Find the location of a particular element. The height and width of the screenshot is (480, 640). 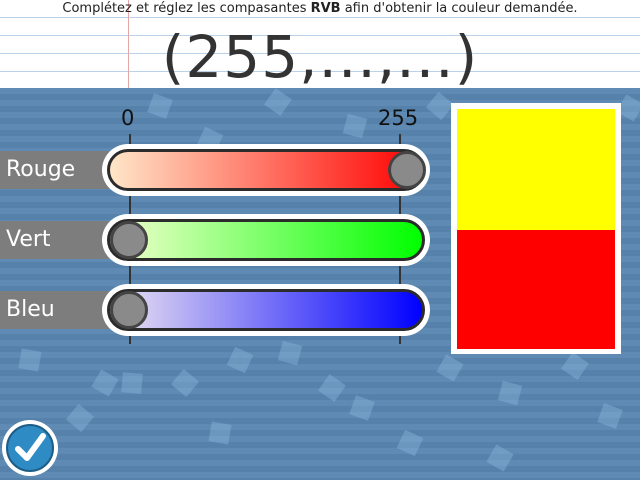

instruction-text-start: Complétez et réglez les compasantes is located at coordinates (186, 8).